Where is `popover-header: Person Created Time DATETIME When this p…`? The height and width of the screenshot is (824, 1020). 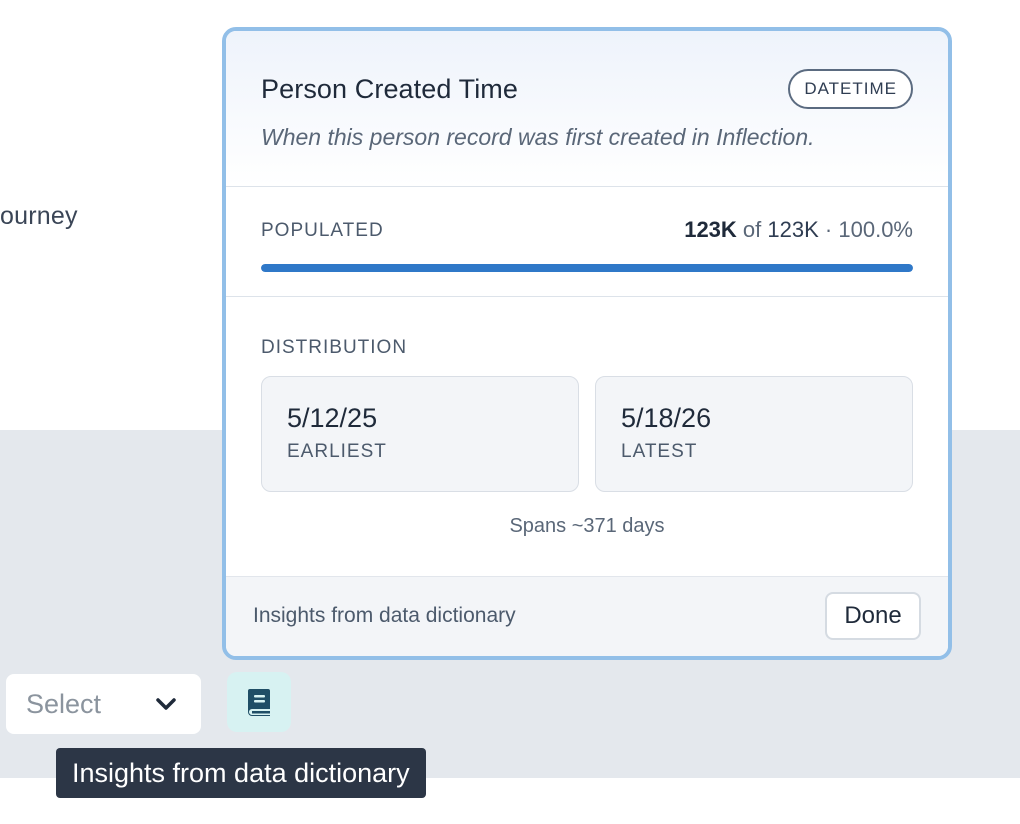 popover-header: Person Created Time DATETIME When this p… is located at coordinates (587, 109).